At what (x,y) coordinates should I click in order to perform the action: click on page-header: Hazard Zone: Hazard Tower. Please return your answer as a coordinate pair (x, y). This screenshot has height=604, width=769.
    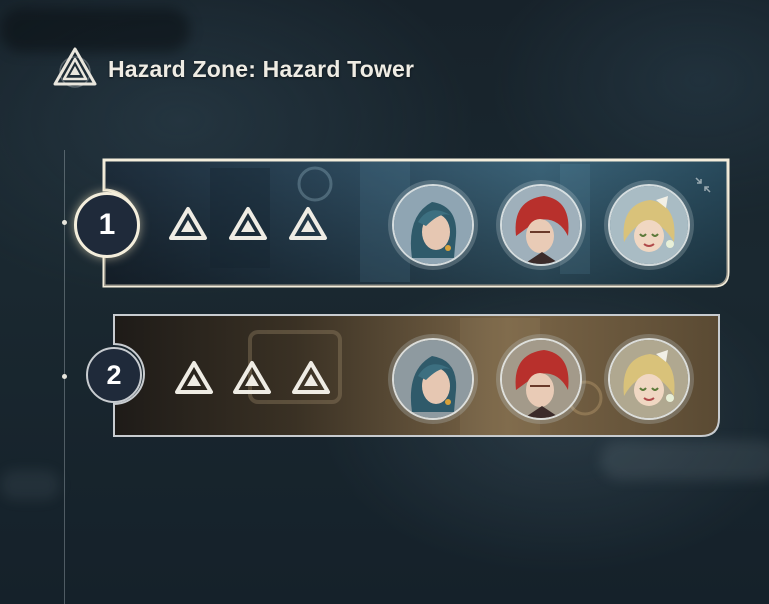
    Looking at the image, I should click on (233, 69).